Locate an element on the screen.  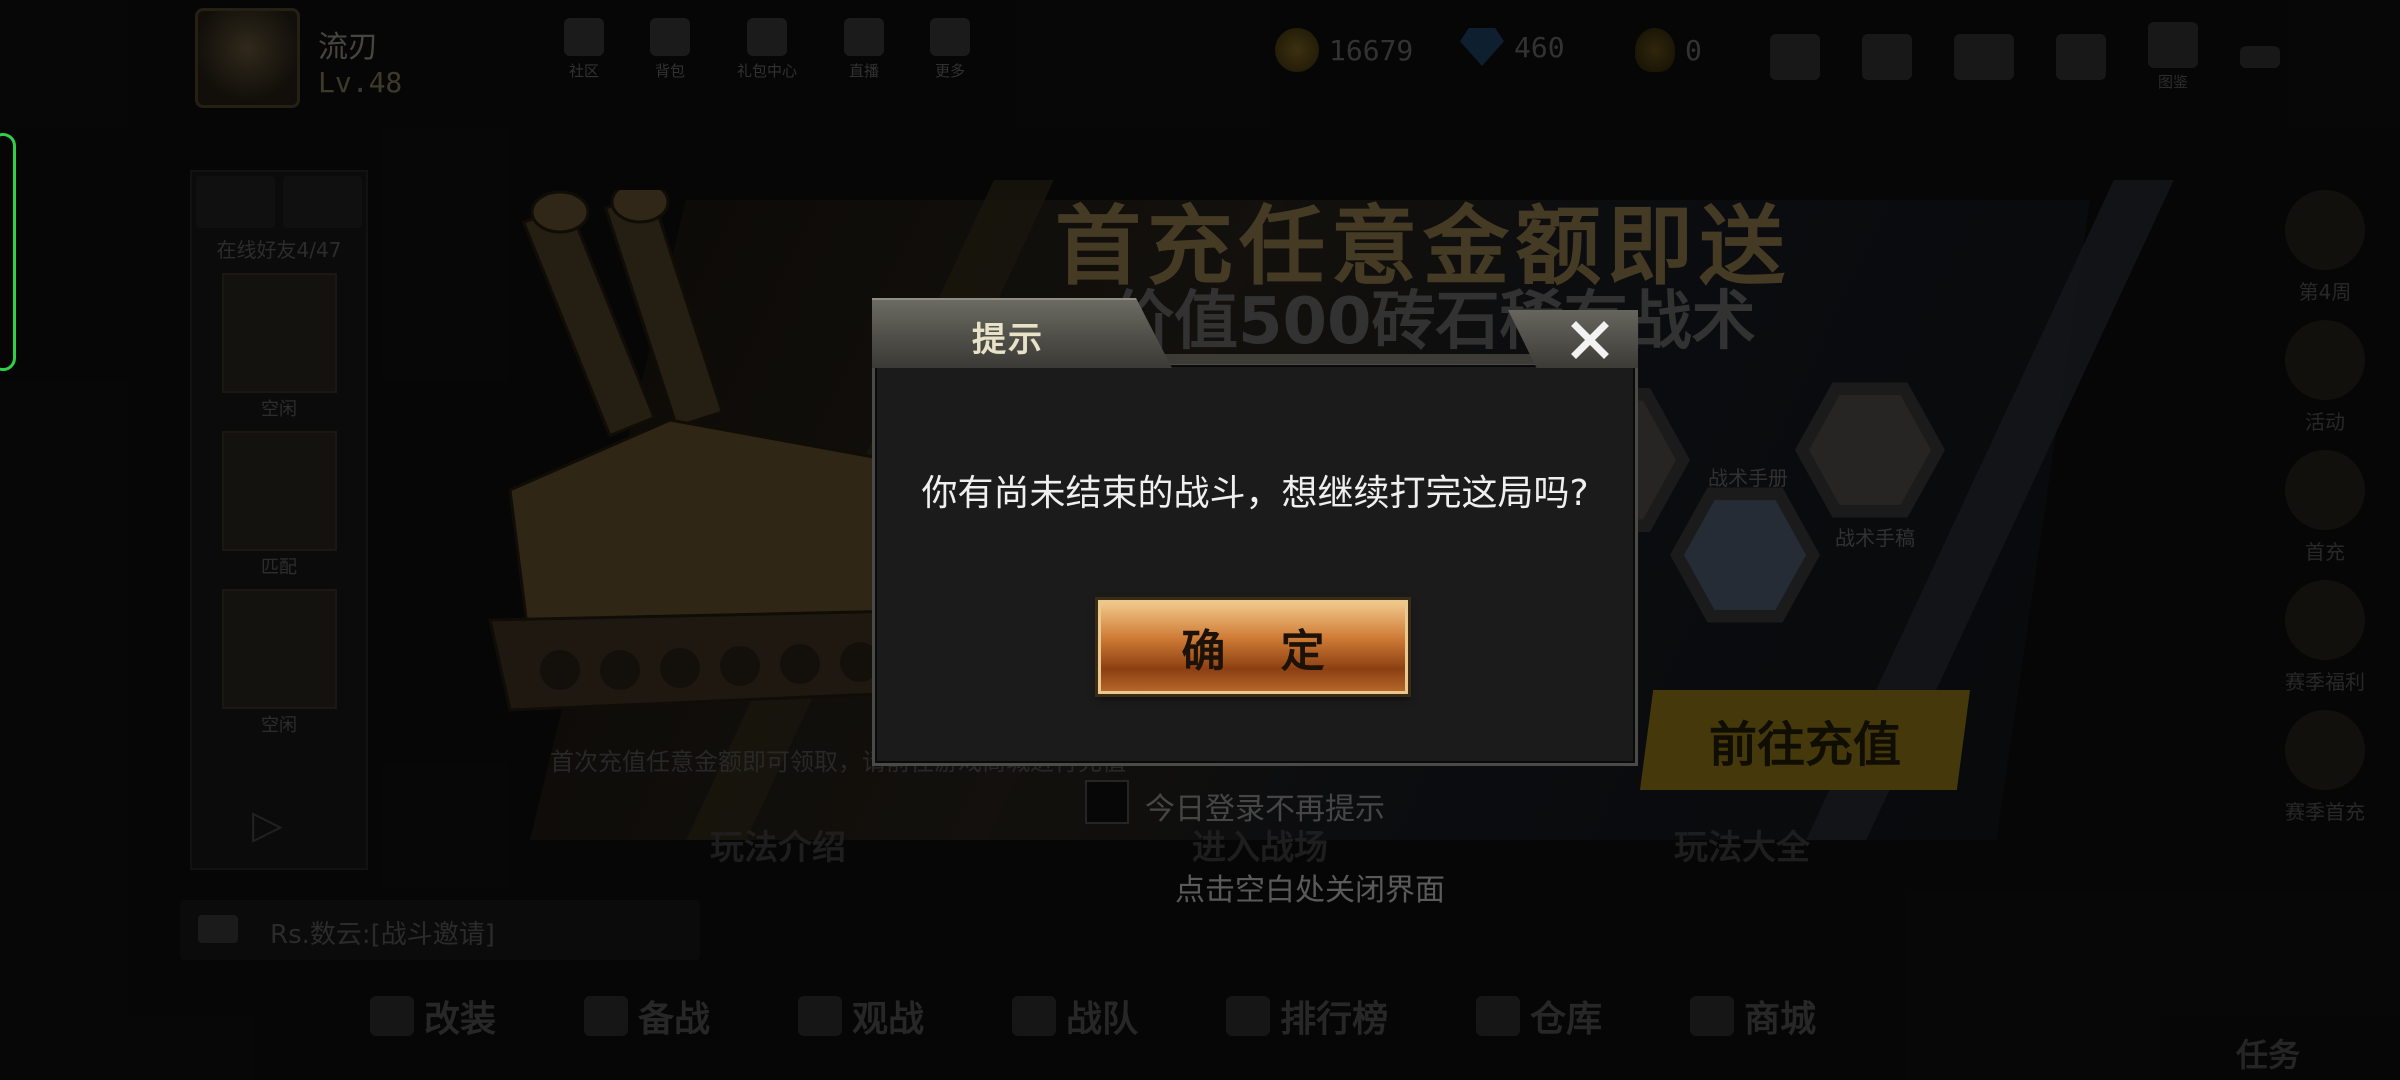
top-nav-gift-center: 礼包中心 is located at coordinates (767, 49).